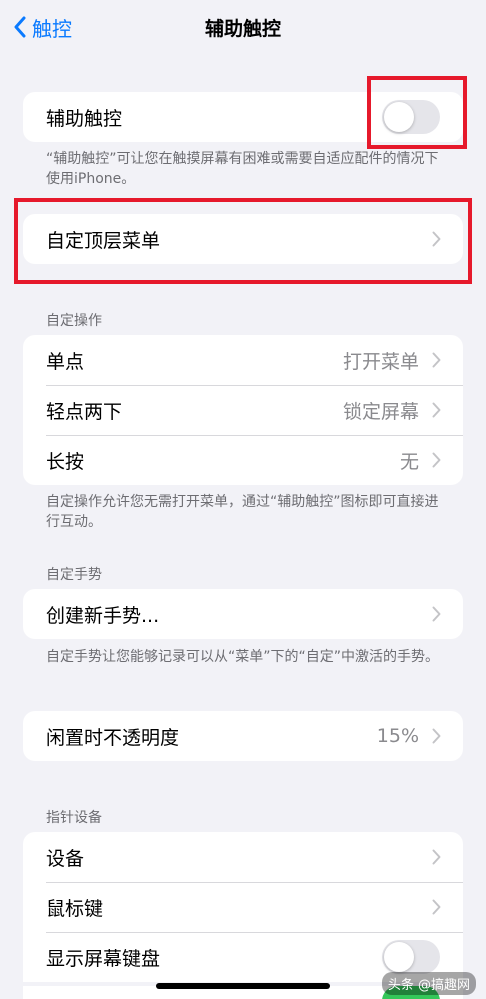  I want to click on pointer-row-devices: 设备, so click(243, 857).